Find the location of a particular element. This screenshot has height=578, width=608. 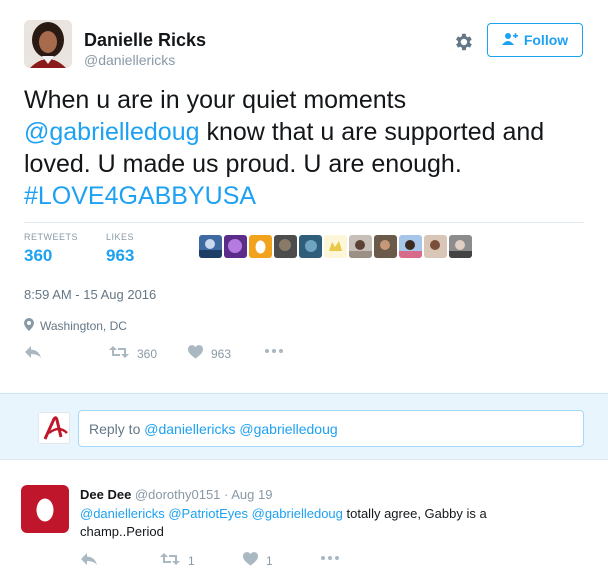

likes-stat: LIKES 963 is located at coordinates (120, 249).